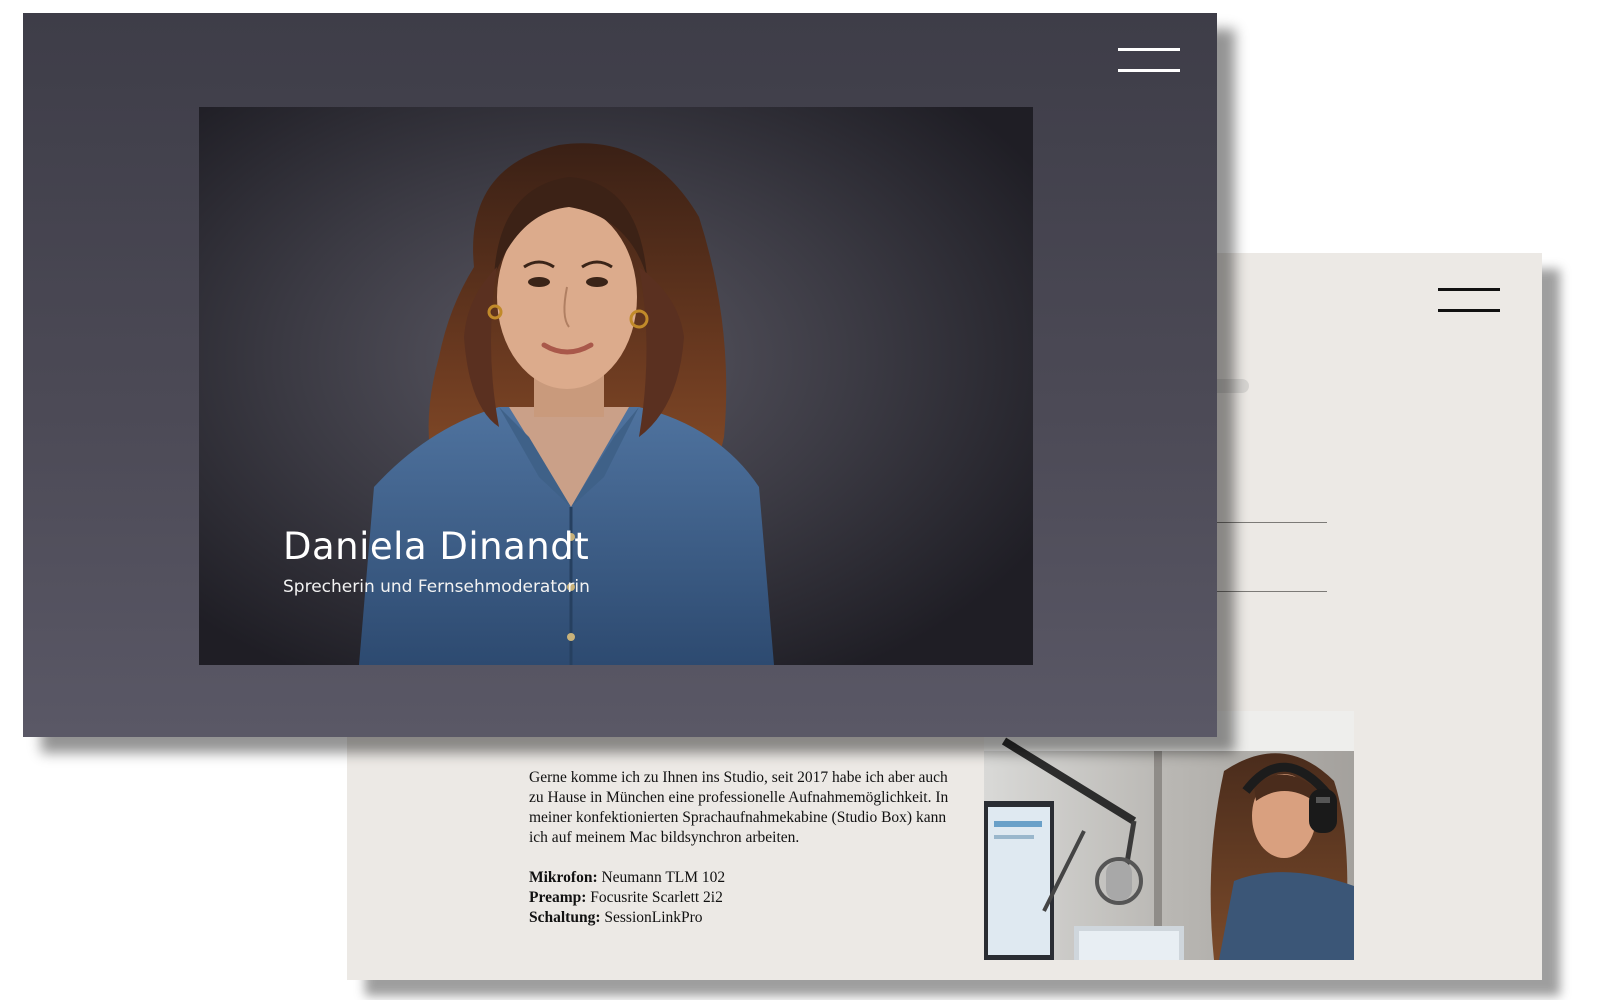 The image size is (1600, 1000). I want to click on spec-label: Mikrofon:, so click(563, 877).